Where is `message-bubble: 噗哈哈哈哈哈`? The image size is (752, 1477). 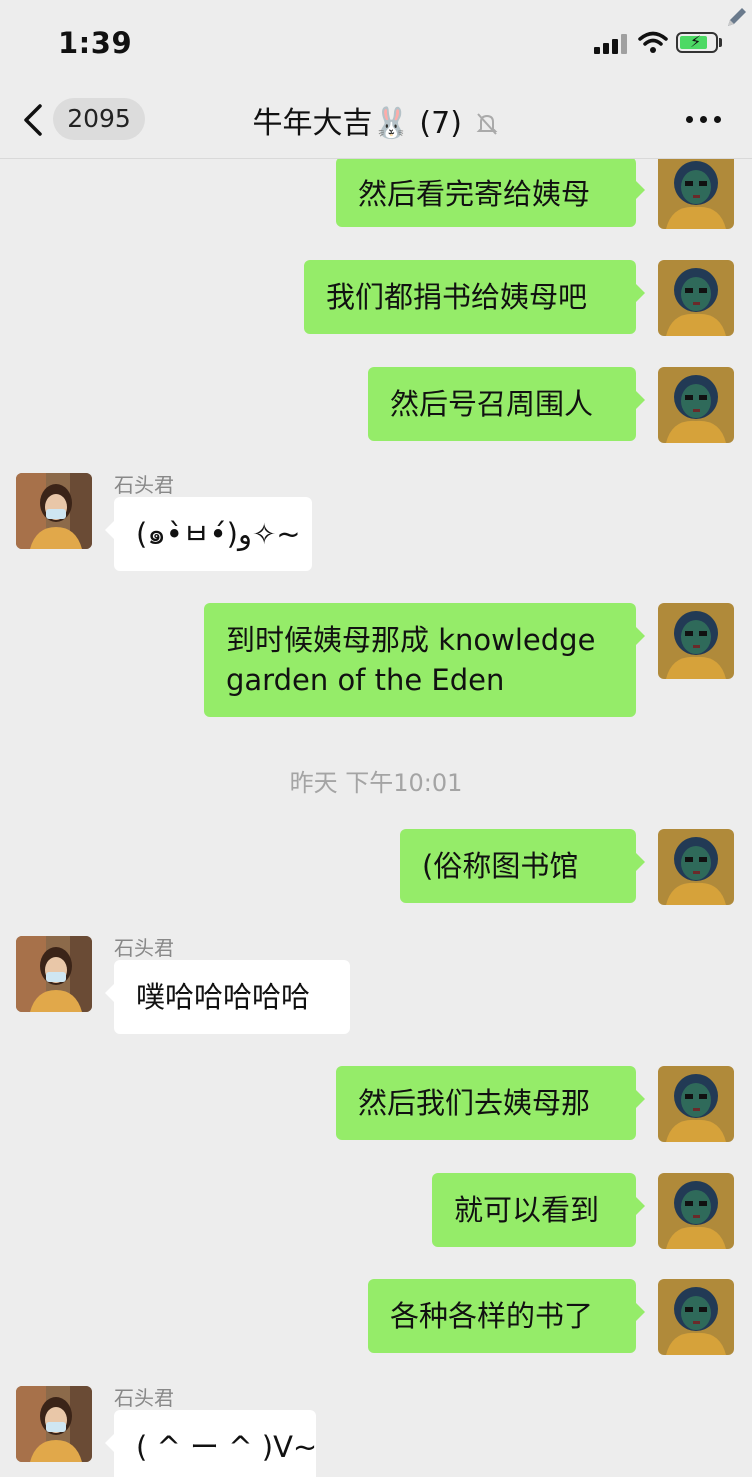
message-bubble: 噗哈哈哈哈哈 is located at coordinates (227, 997).